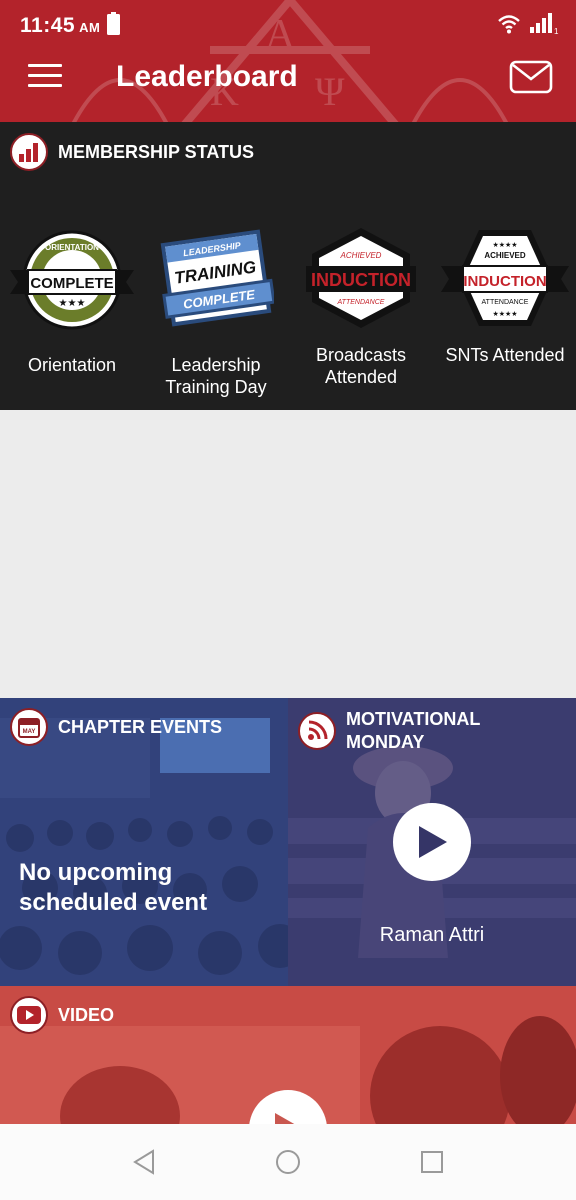  Describe the element at coordinates (71, 283) in the screenshot. I see `badge-art-text: COMPLETE` at that location.